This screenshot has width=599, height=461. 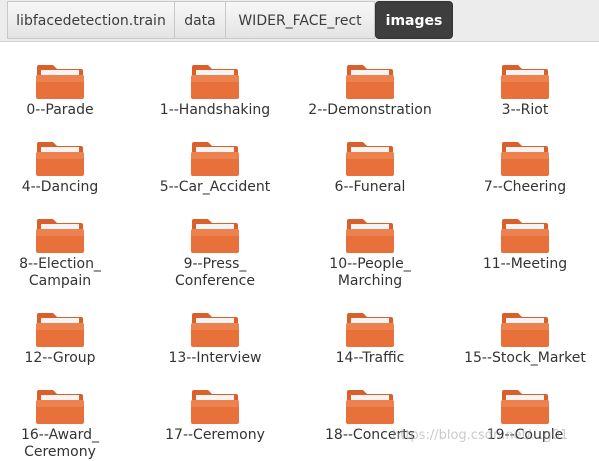 I want to click on folder-item: 15--Stock_Market, so click(x=524, y=337).